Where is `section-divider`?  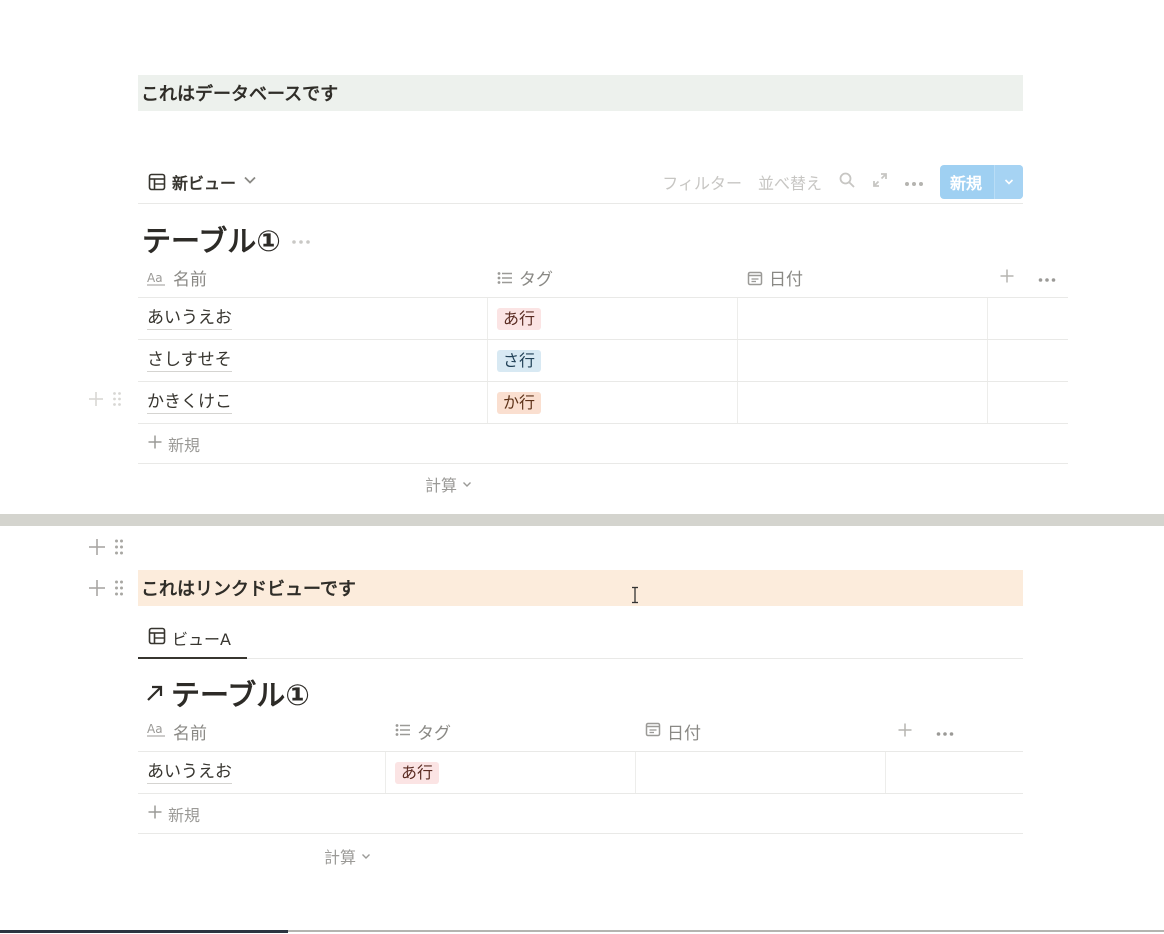
section-divider is located at coordinates (582, 520).